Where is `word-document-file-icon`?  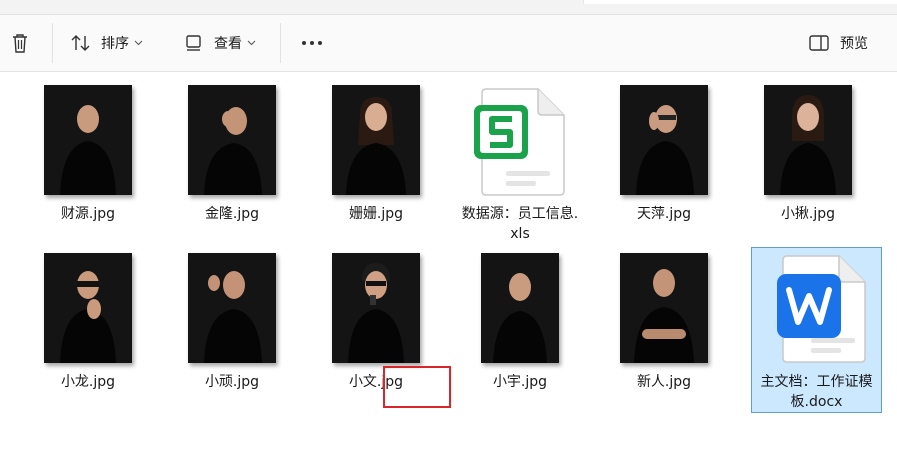 word-document-file-icon is located at coordinates (817, 311).